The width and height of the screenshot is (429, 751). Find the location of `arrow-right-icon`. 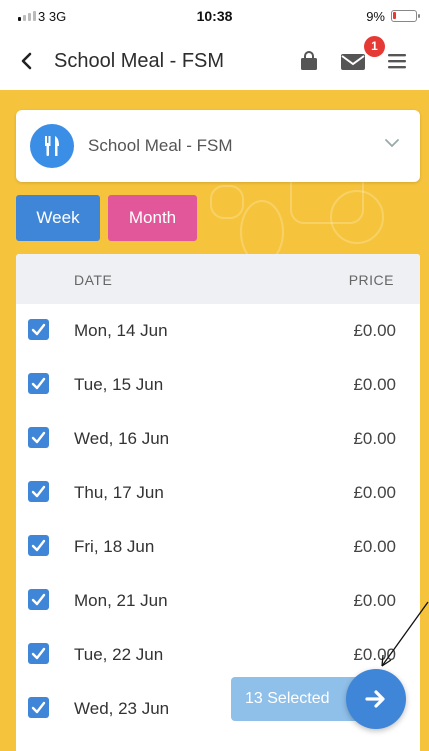

arrow-right-icon is located at coordinates (375, 699).